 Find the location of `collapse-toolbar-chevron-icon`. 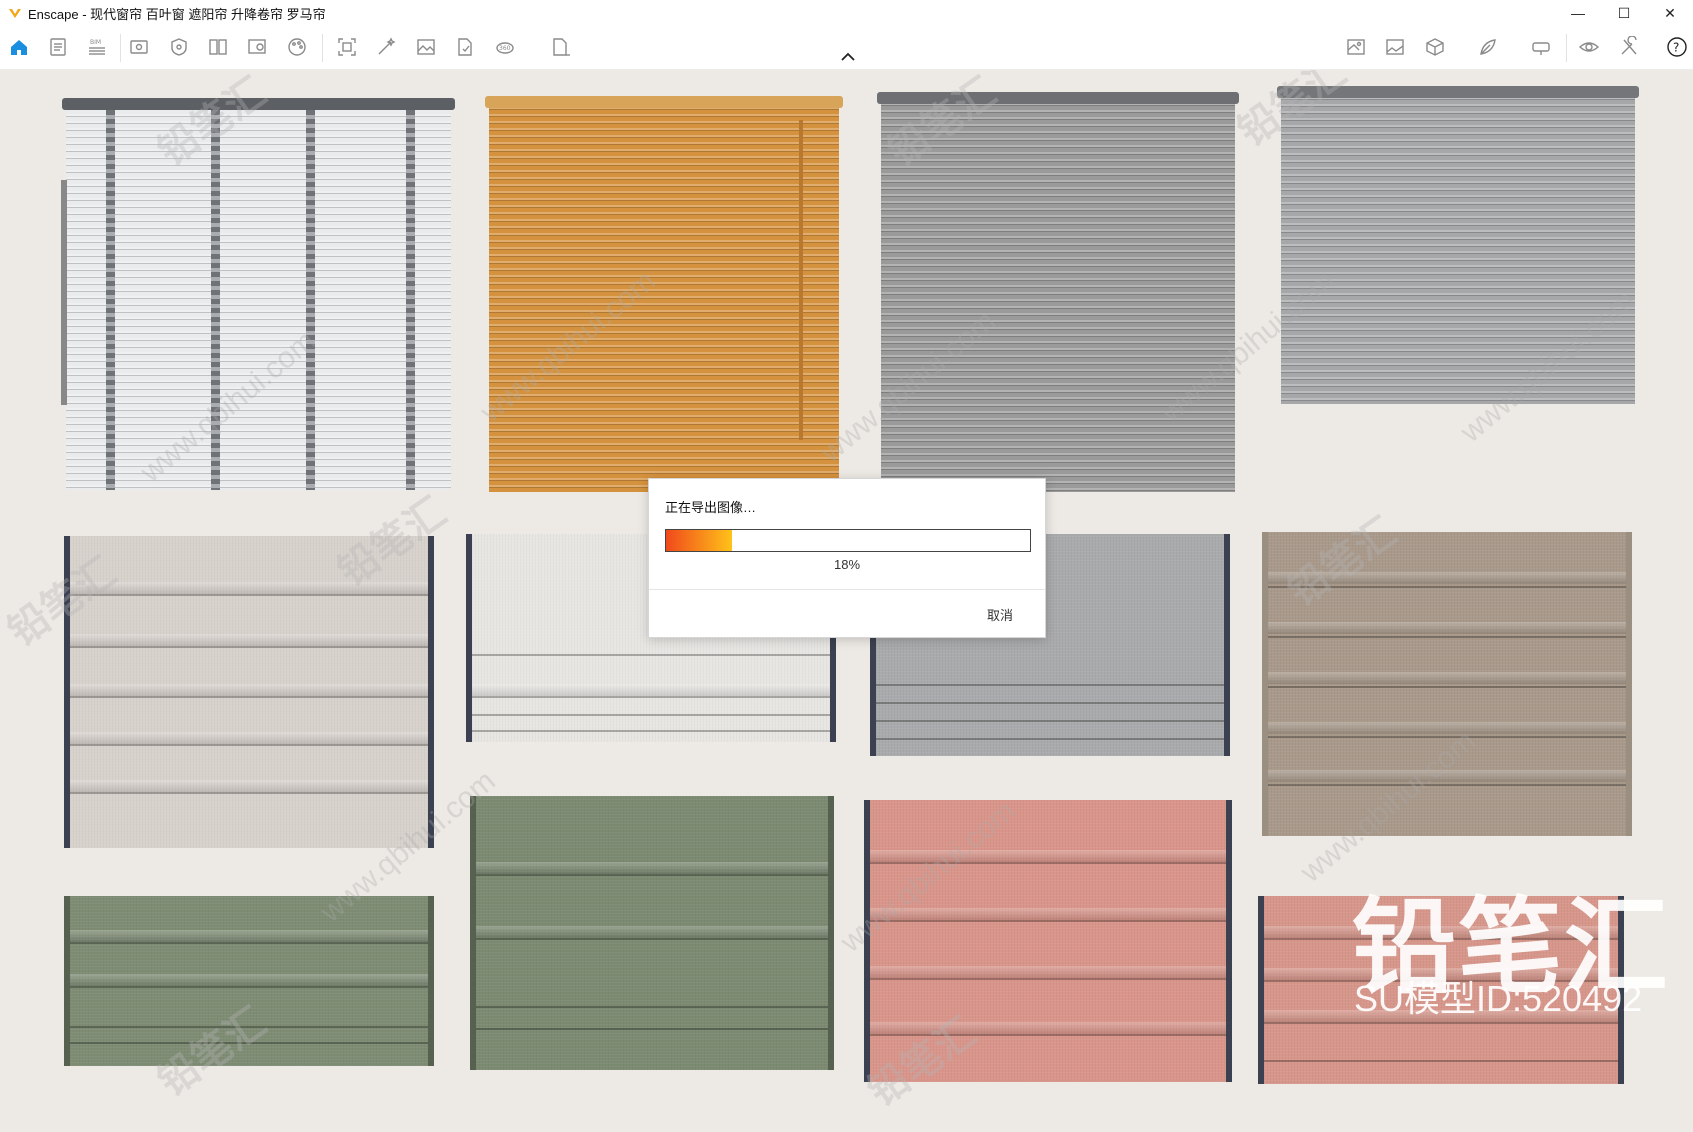

collapse-toolbar-chevron-icon is located at coordinates (848, 57).